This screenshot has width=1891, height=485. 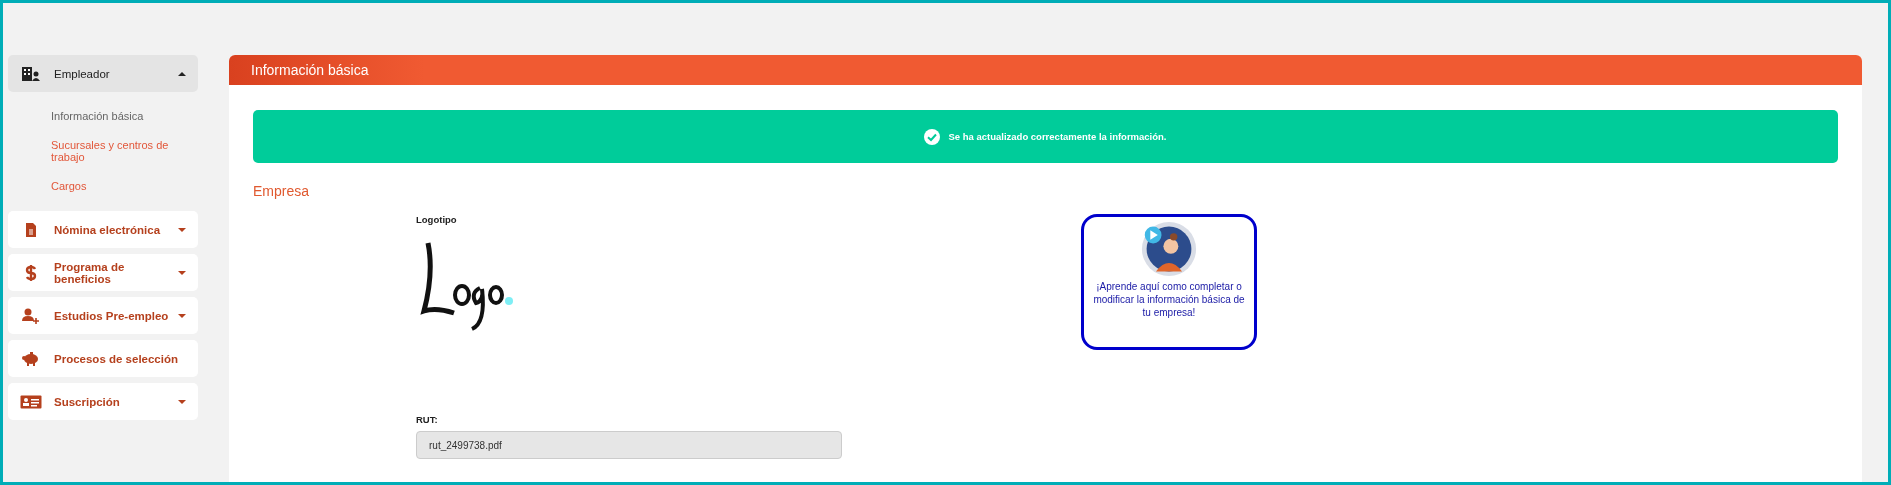 I want to click on sidebar-item: Empleador, so click(x=103, y=73).